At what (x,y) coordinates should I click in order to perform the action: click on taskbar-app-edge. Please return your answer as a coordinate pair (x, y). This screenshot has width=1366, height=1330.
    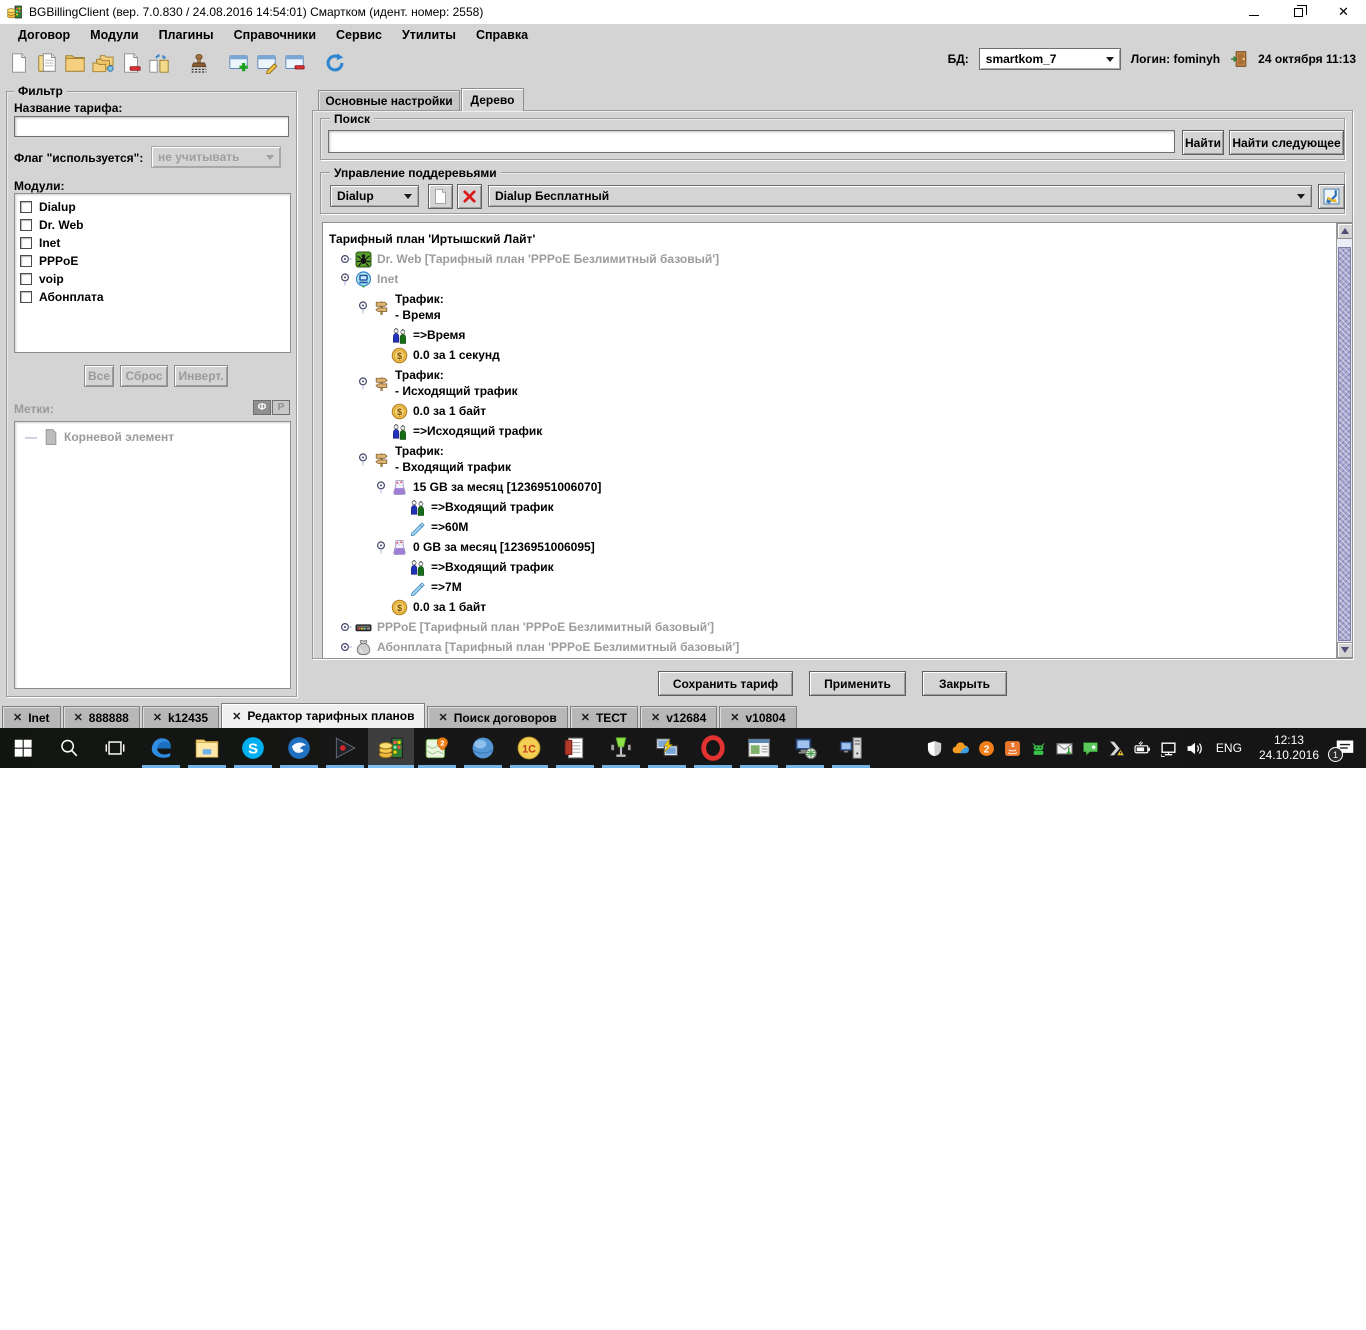
    Looking at the image, I should click on (161, 748).